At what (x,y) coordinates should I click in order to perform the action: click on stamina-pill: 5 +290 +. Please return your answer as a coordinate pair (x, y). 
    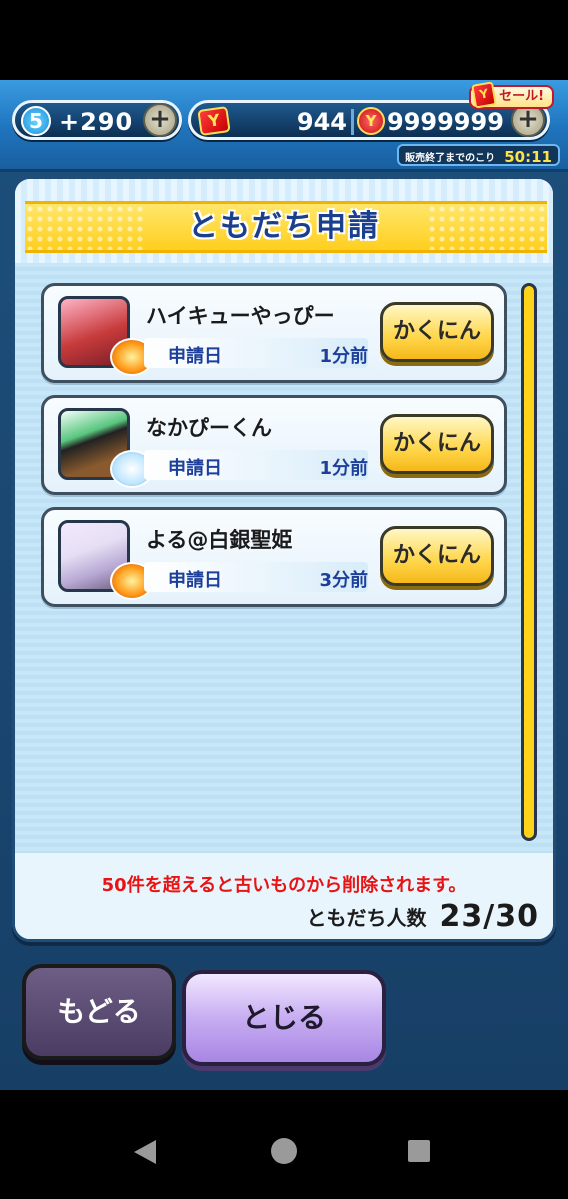
    Looking at the image, I should click on (97, 120).